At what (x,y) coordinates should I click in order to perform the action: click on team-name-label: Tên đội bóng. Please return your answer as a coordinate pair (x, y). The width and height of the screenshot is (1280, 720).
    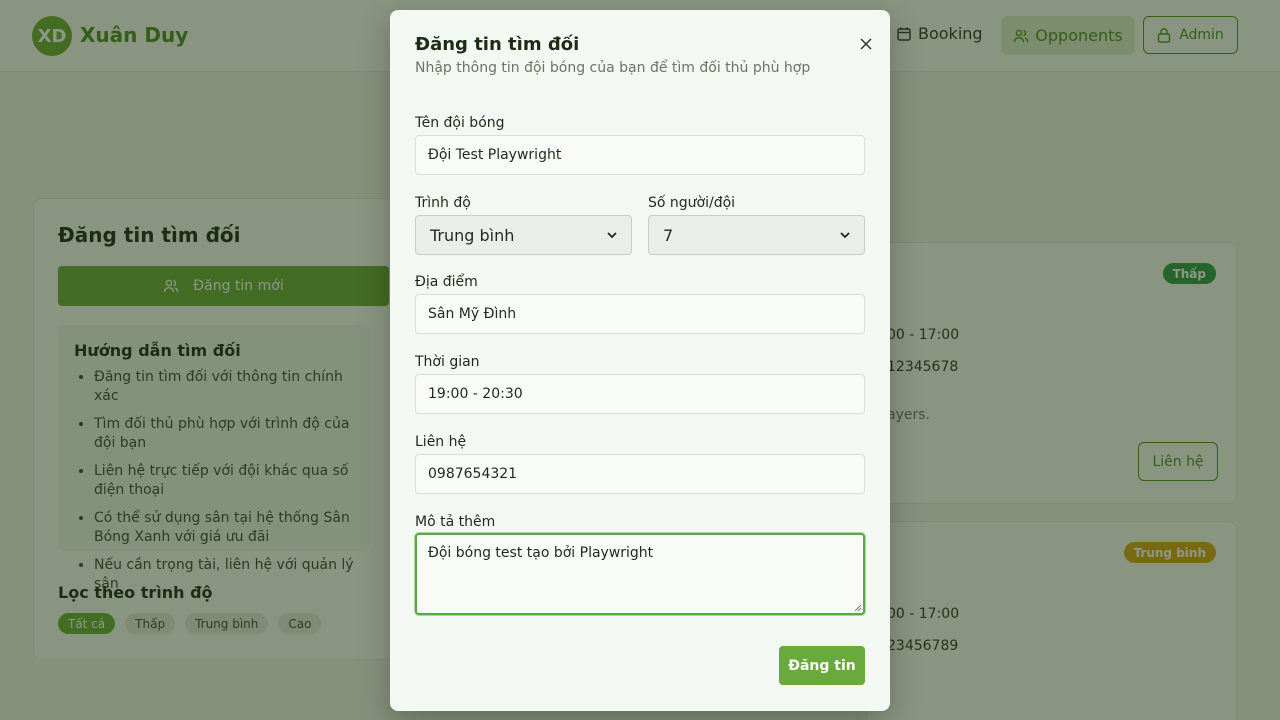
    Looking at the image, I should click on (460, 123).